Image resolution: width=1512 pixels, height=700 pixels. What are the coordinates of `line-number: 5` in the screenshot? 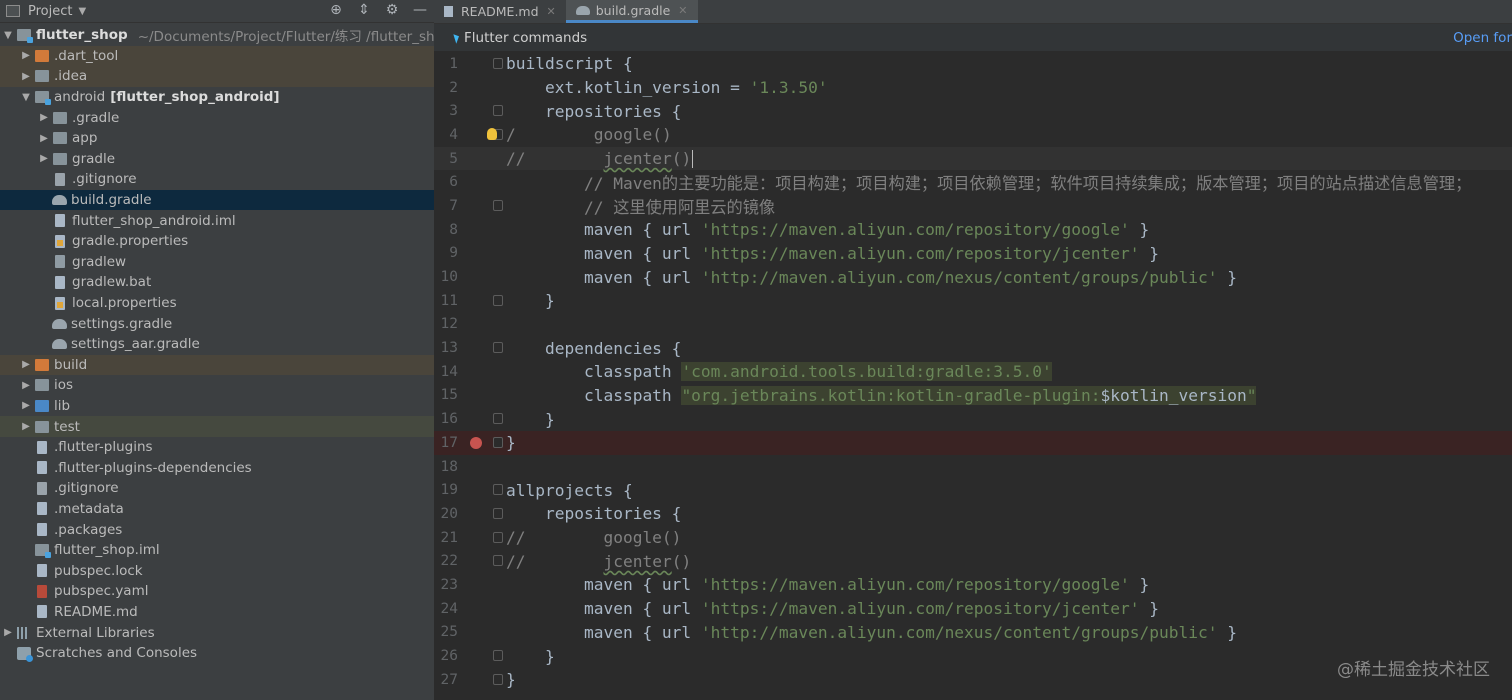 It's located at (446, 159).